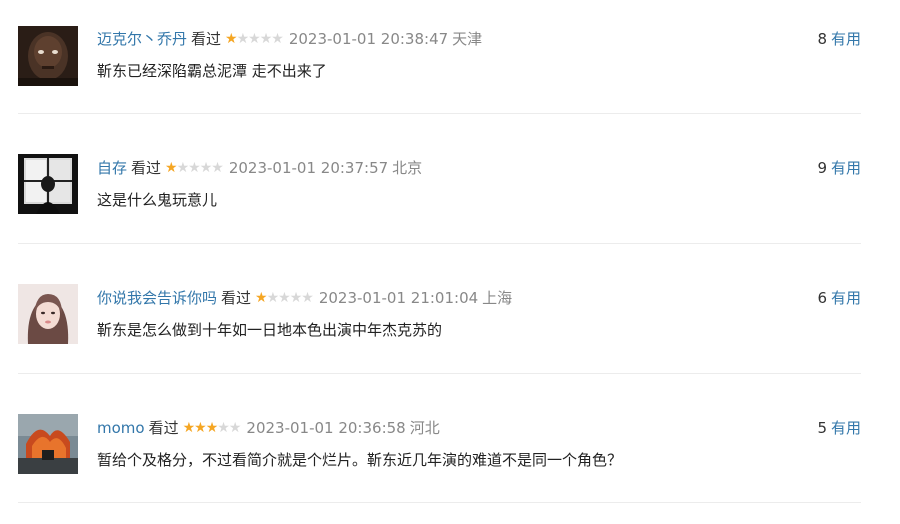  I want to click on comment-text: 这是什么鬼玩意儿, so click(157, 200).